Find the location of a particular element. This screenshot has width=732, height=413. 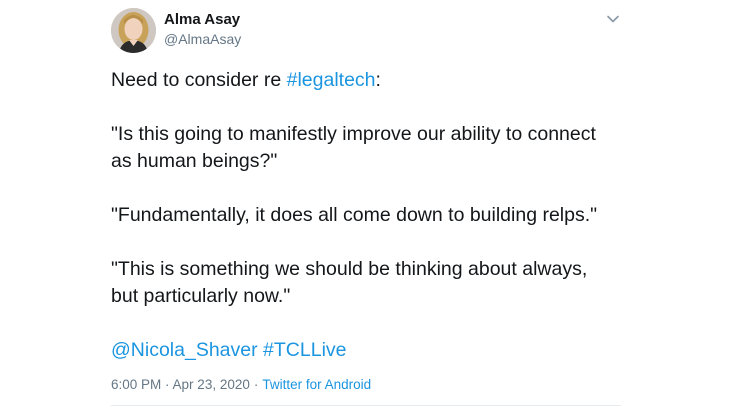

user-handle: @AlmaAsay is located at coordinates (202, 39).